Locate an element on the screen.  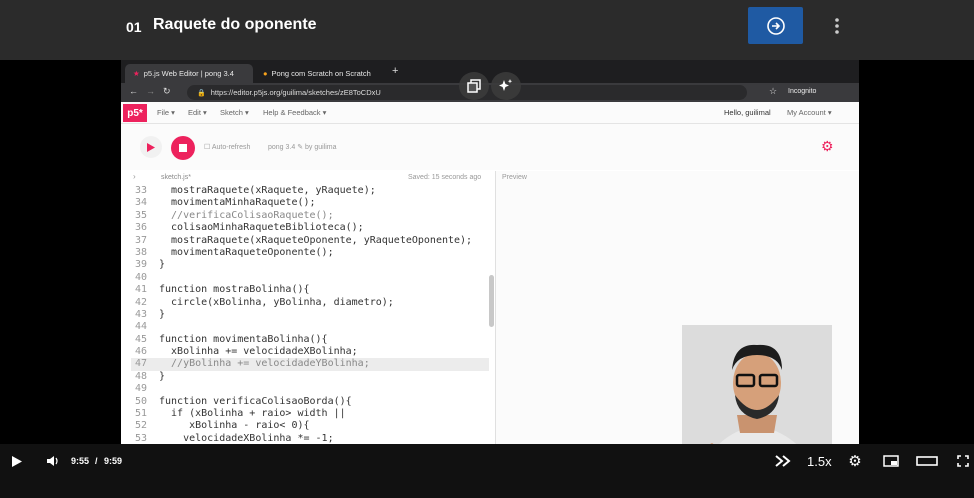
line-number: 46 is located at coordinates (140, 352).